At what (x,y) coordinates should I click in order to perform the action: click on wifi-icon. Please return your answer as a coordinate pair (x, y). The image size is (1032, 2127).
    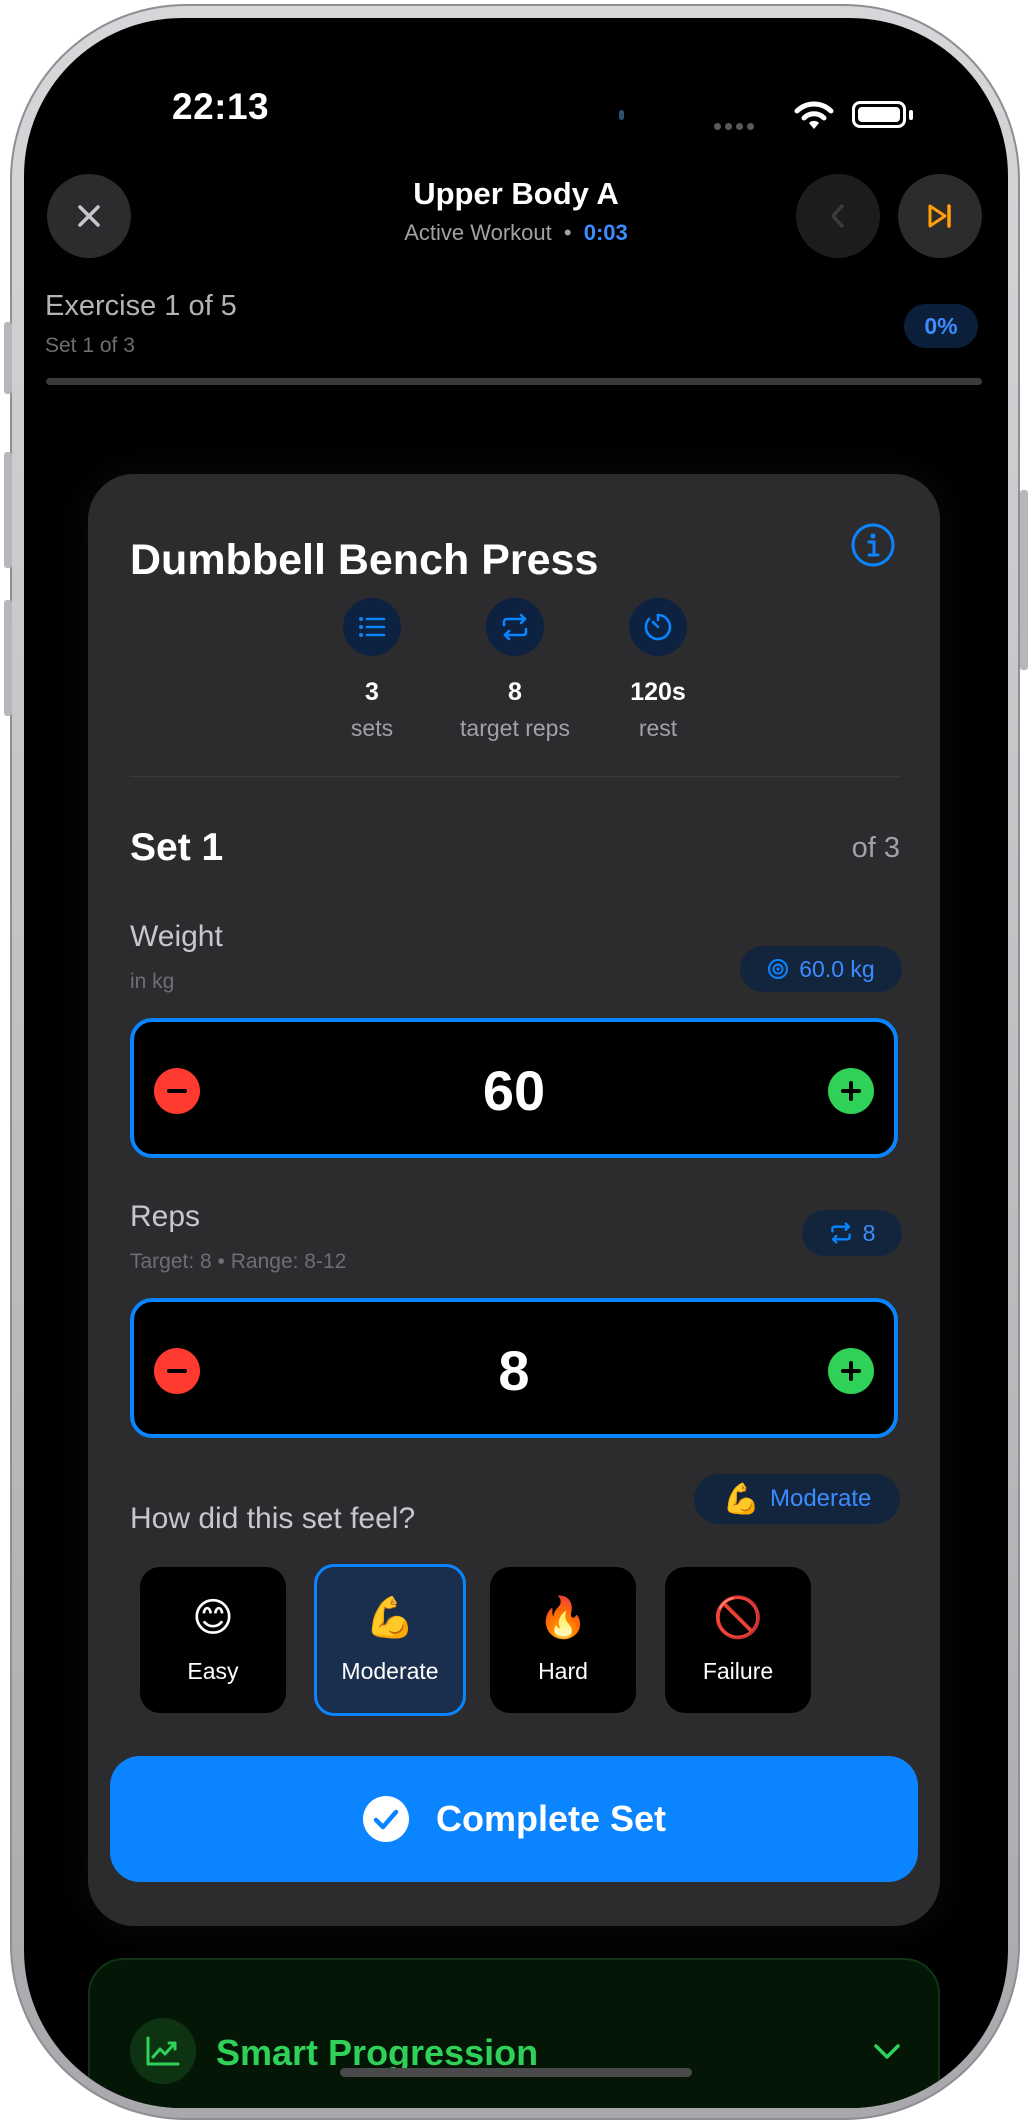
    Looking at the image, I should click on (814, 115).